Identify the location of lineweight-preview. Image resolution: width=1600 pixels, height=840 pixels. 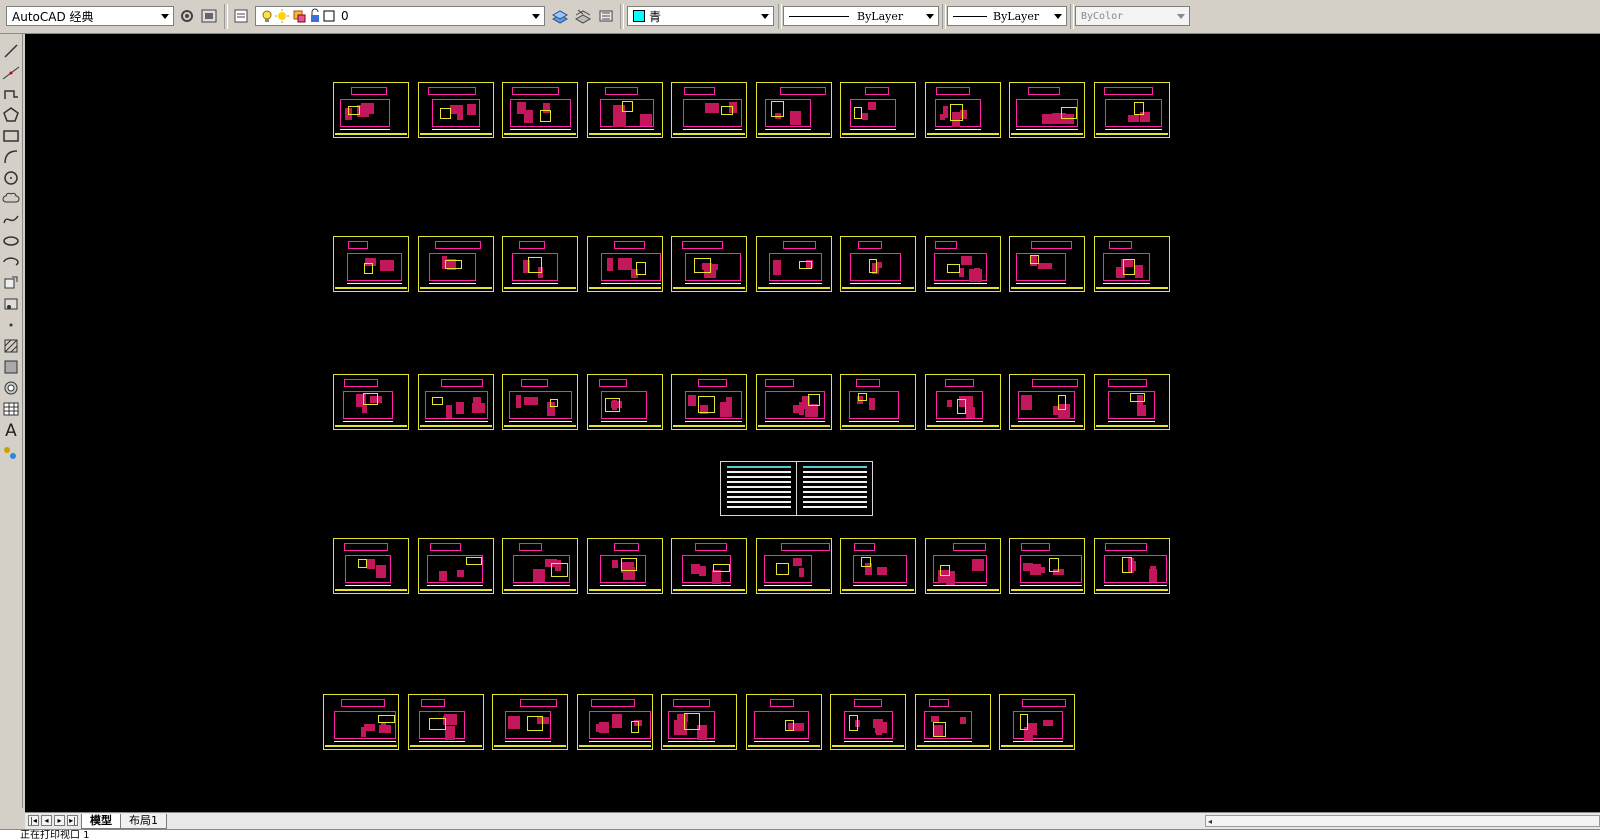
(970, 16).